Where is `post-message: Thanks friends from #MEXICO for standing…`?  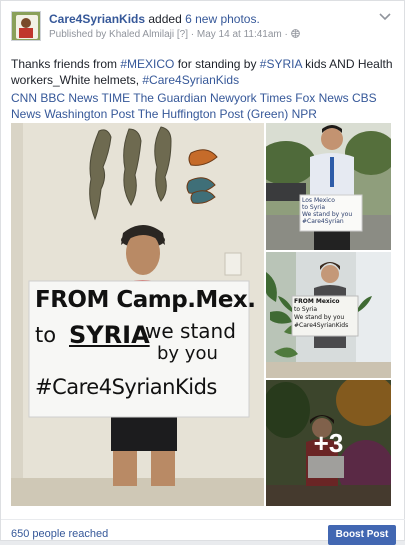
post-message: Thanks friends from #MEXICO for standing… is located at coordinates (203, 90).